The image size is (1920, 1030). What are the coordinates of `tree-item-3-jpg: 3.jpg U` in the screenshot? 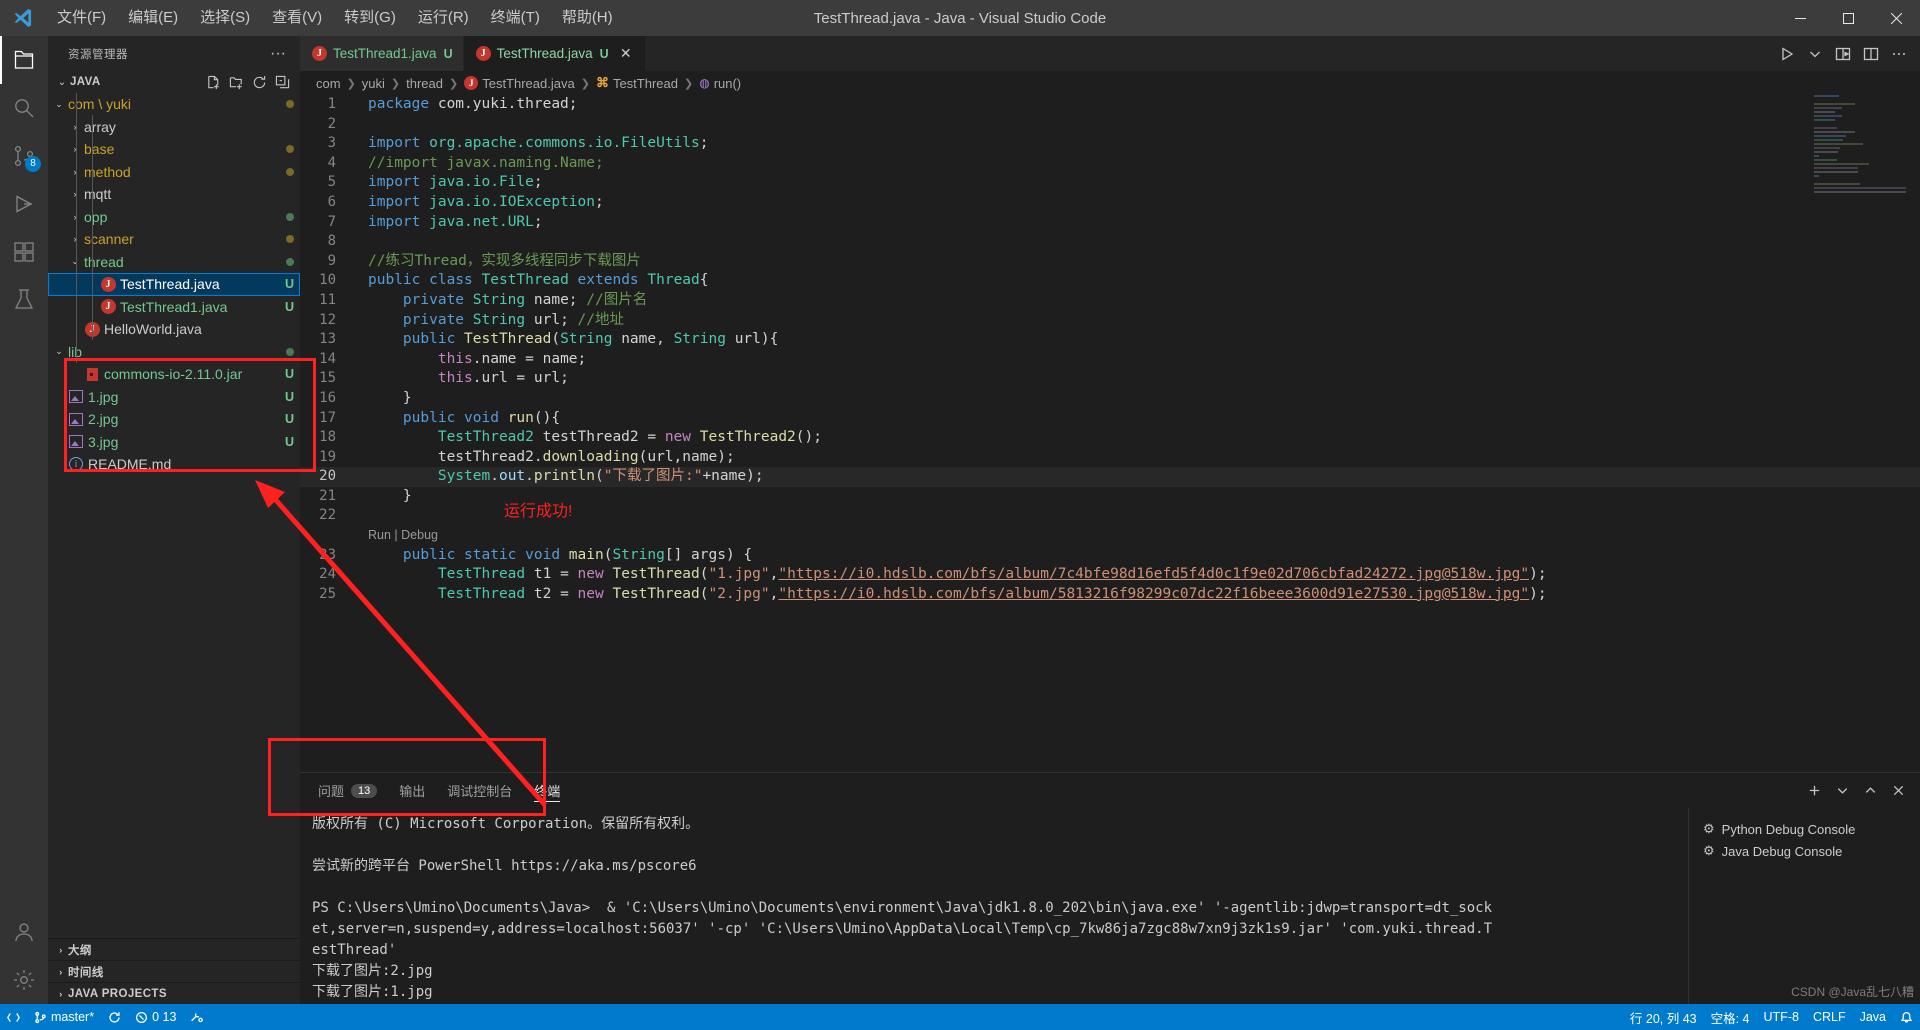 It's located at (174, 442).